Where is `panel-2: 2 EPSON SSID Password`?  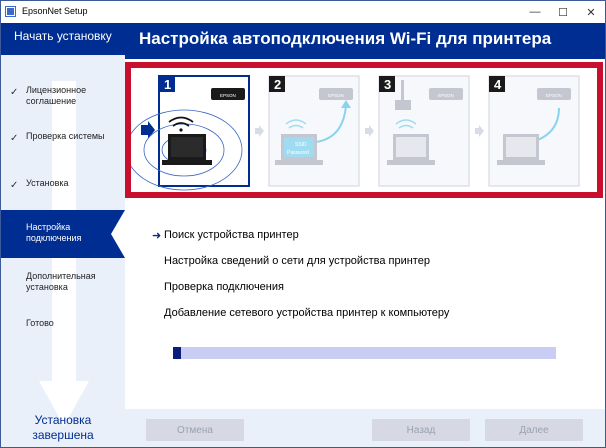 panel-2: 2 EPSON SSID Password is located at coordinates (314, 131).